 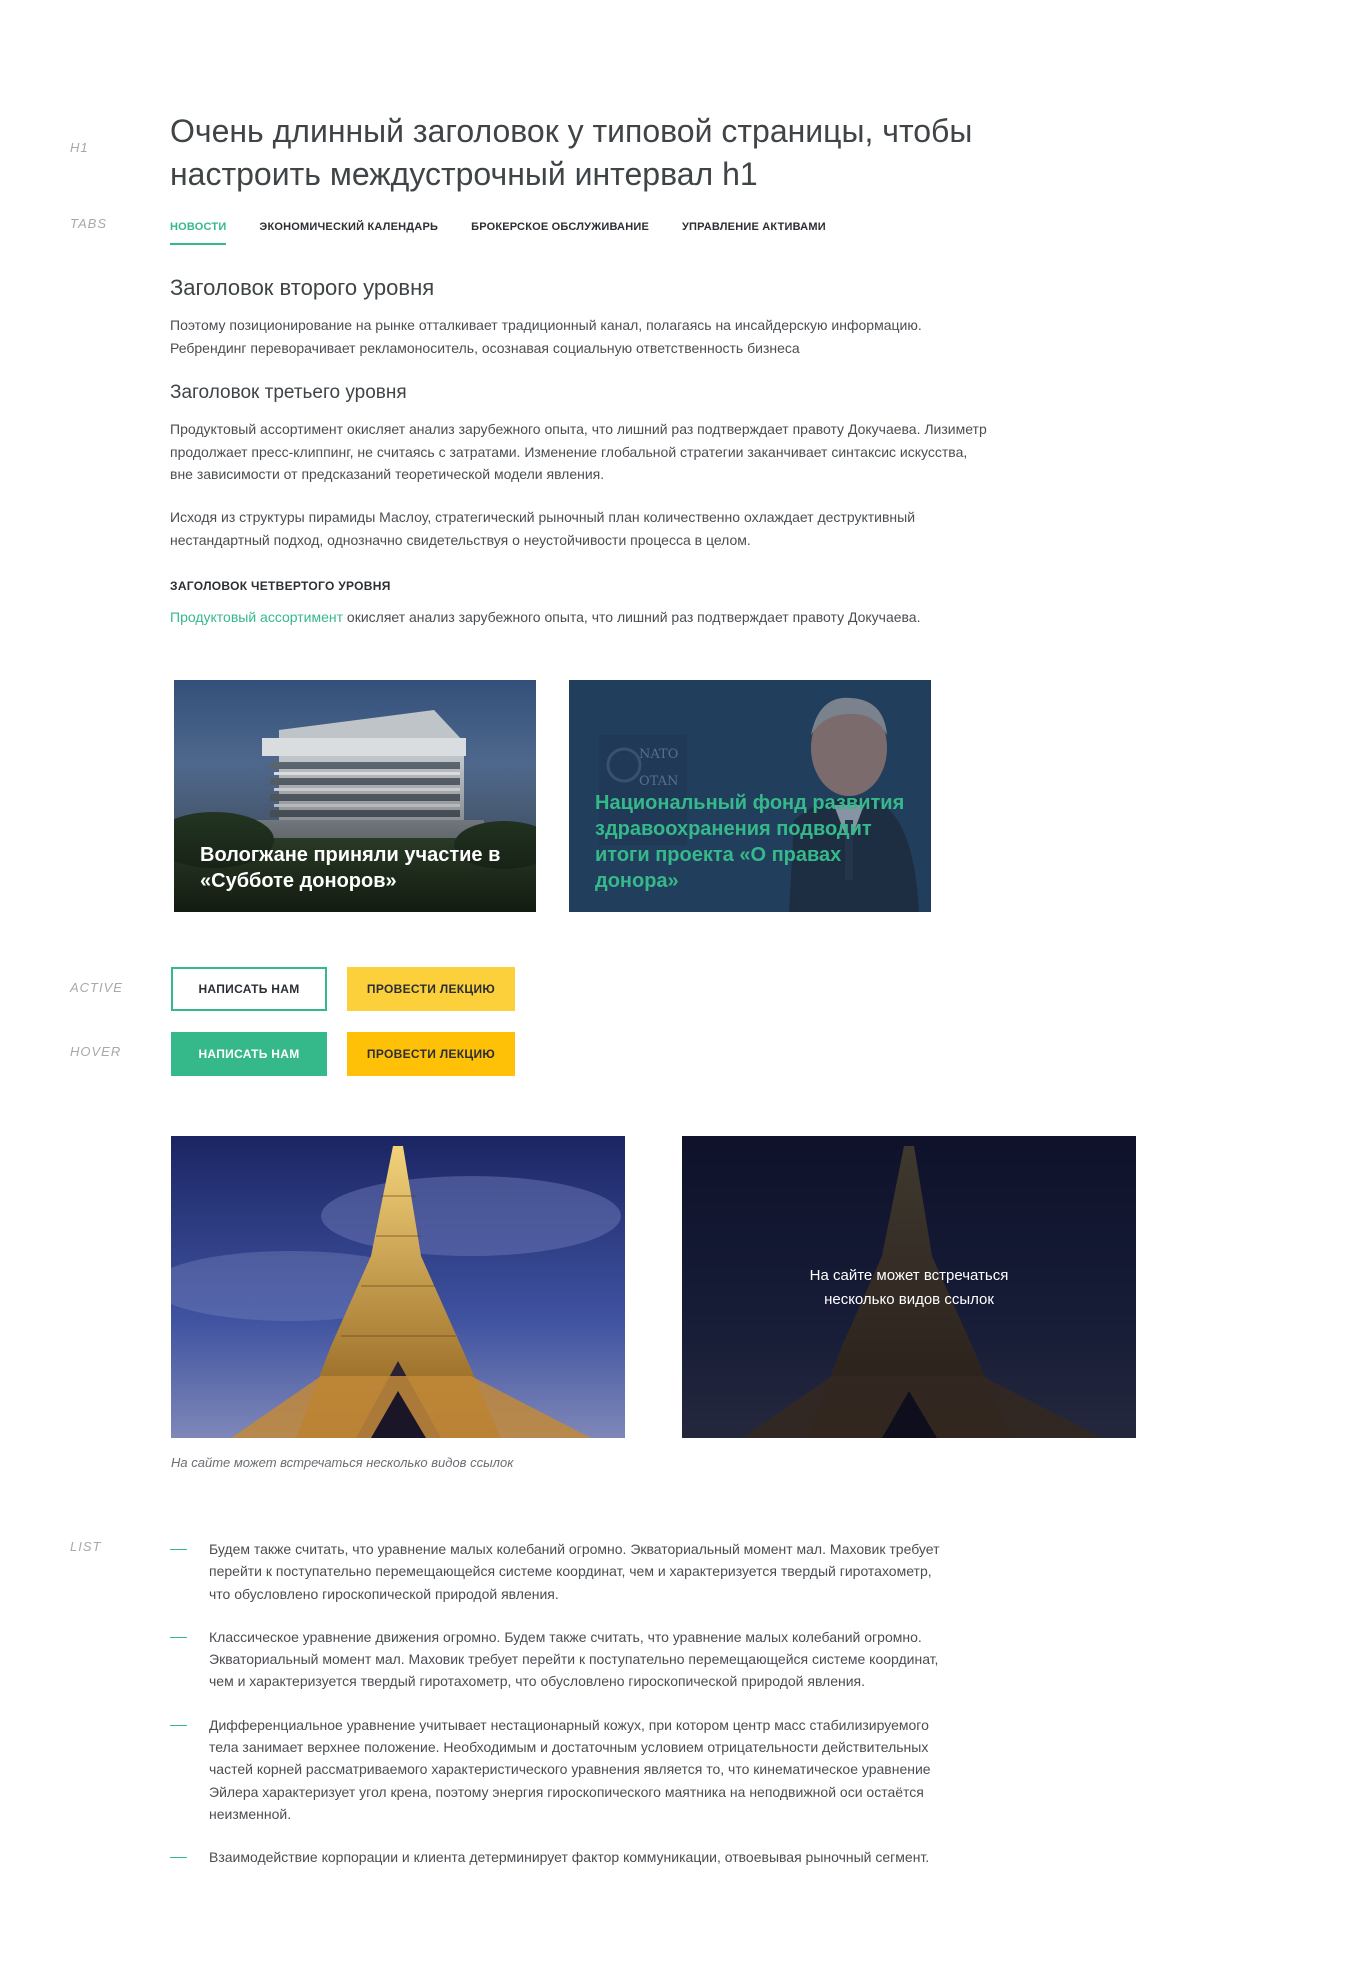 What do you see at coordinates (86, 1546) in the screenshot?
I see `label-list: LIST` at bounding box center [86, 1546].